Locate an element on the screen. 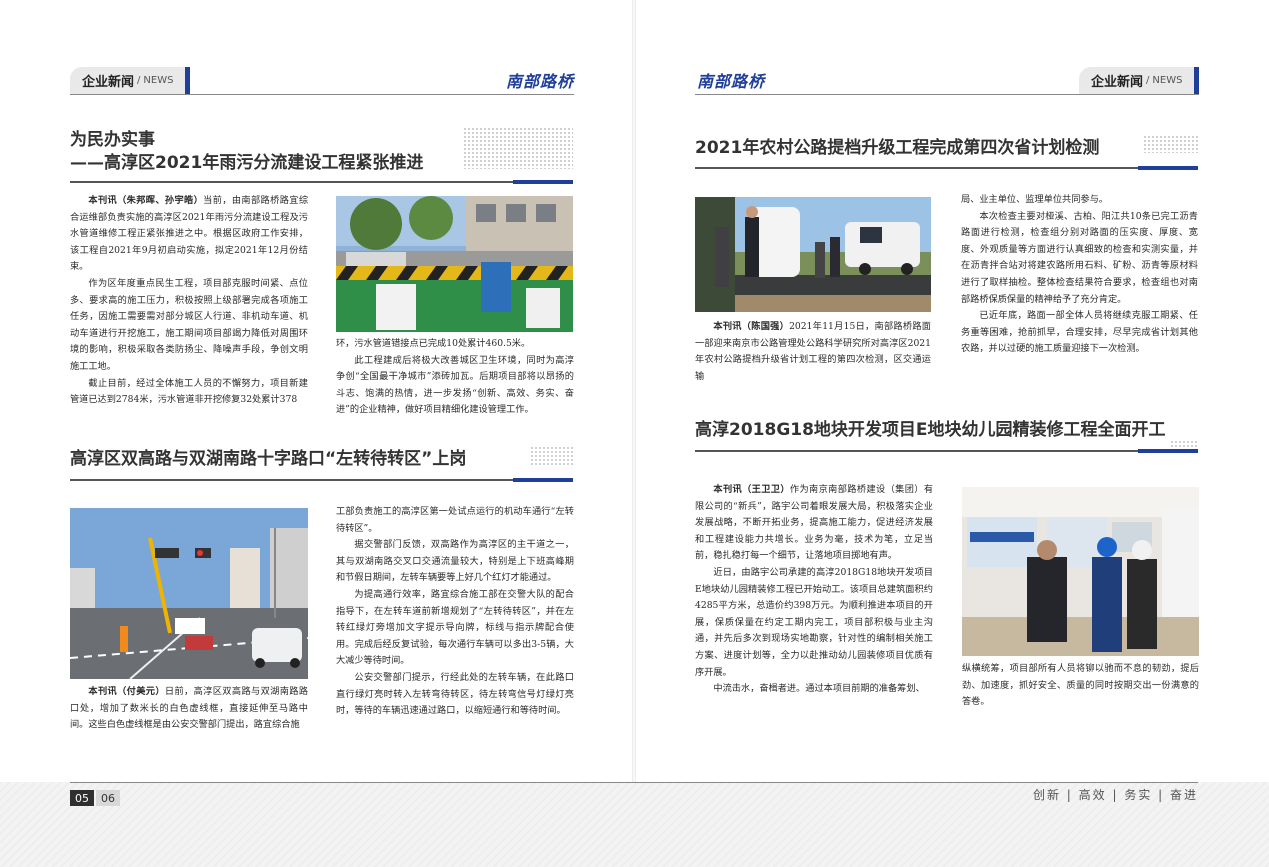  header-rule-right is located at coordinates (947, 94).